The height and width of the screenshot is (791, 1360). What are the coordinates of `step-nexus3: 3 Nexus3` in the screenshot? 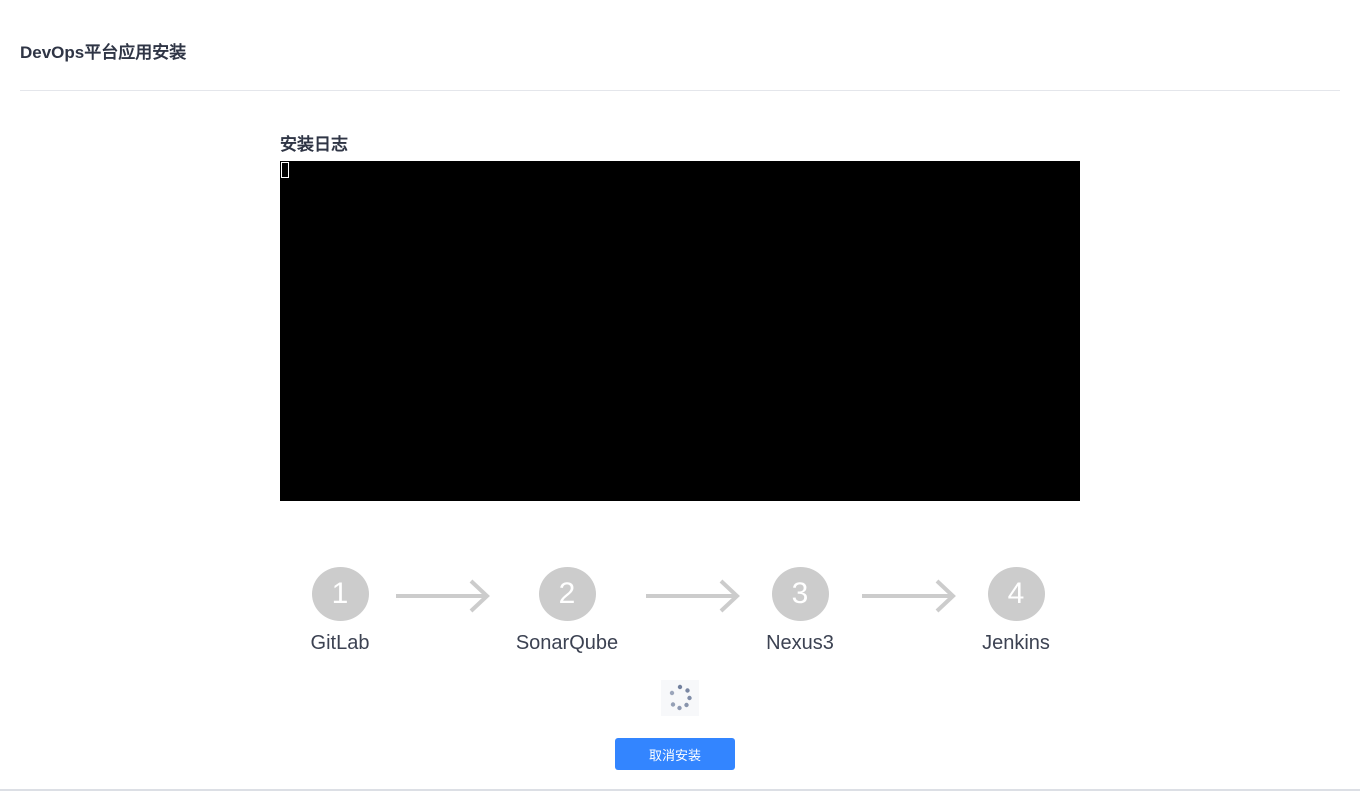 It's located at (800, 611).